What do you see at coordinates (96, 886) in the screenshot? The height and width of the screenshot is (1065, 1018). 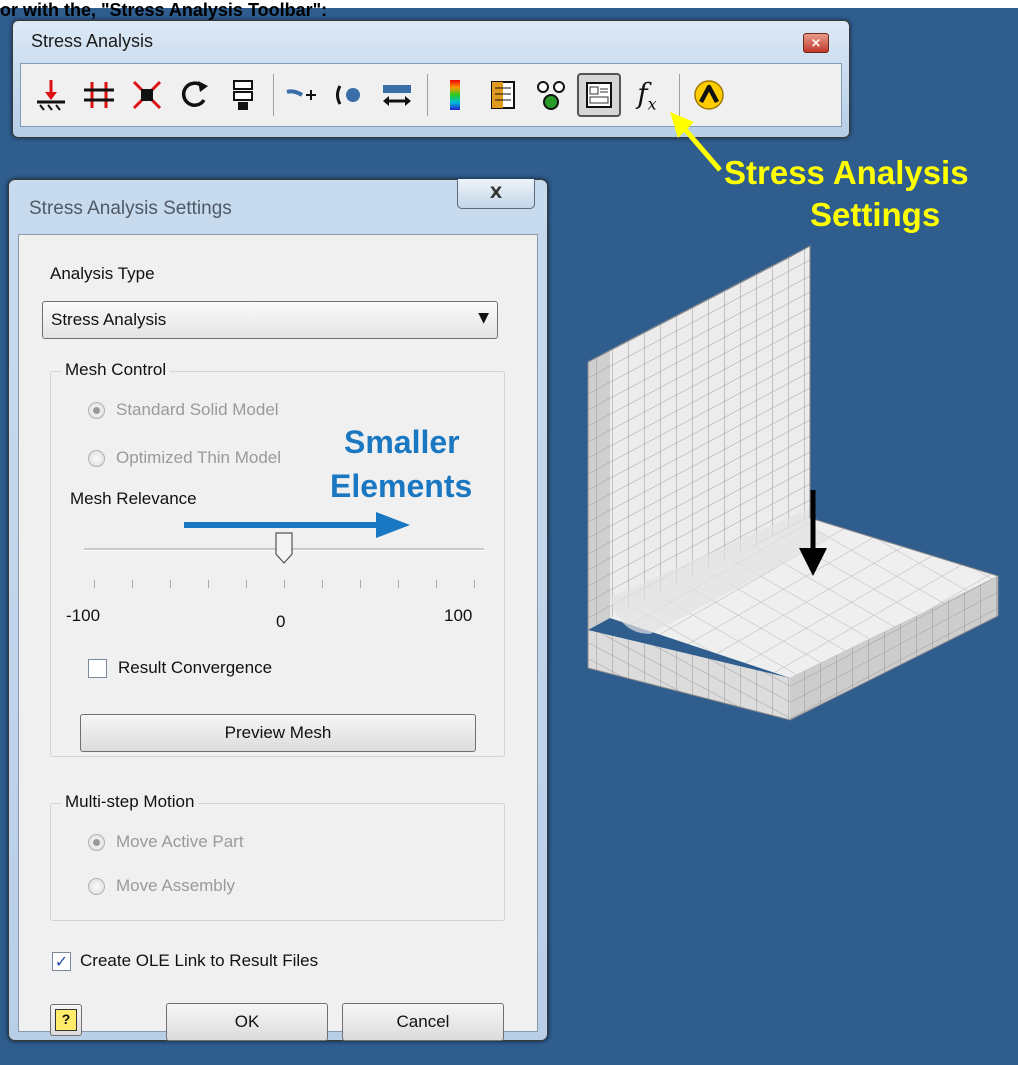 I see `move-assembly-radio` at bounding box center [96, 886].